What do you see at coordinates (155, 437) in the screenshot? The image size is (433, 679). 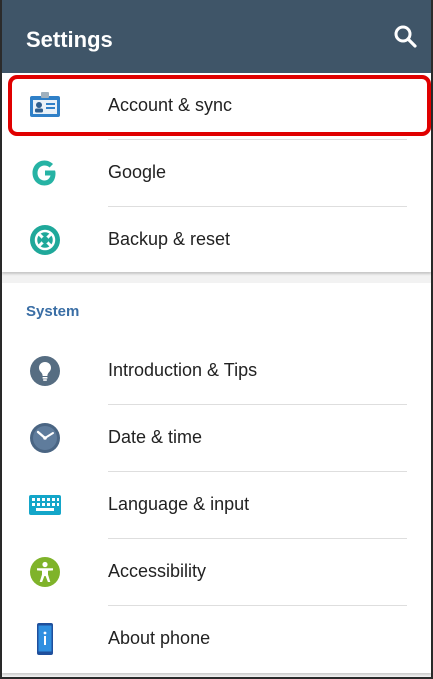 I see `settings-item-label: Date & time` at bounding box center [155, 437].